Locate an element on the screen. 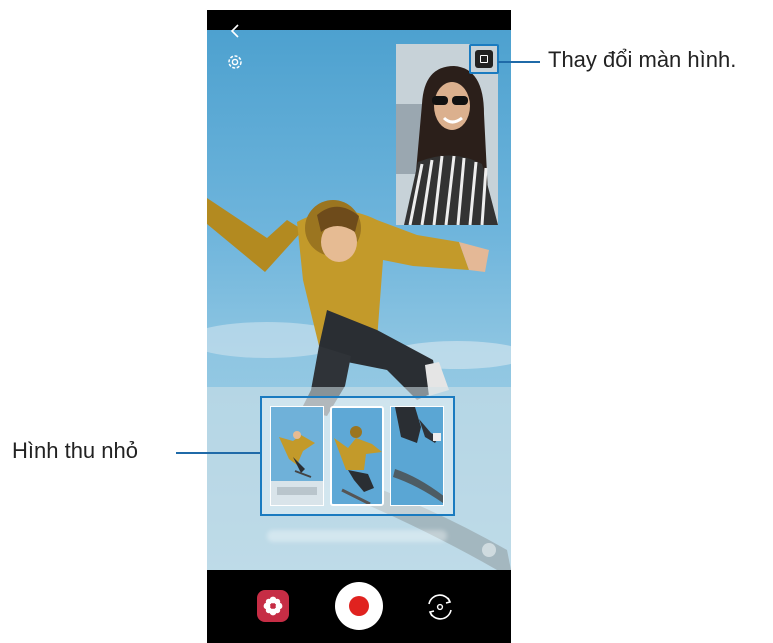 The width and height of the screenshot is (773, 643). swap-callout-label: Thay đổi màn hình. is located at coordinates (642, 59).